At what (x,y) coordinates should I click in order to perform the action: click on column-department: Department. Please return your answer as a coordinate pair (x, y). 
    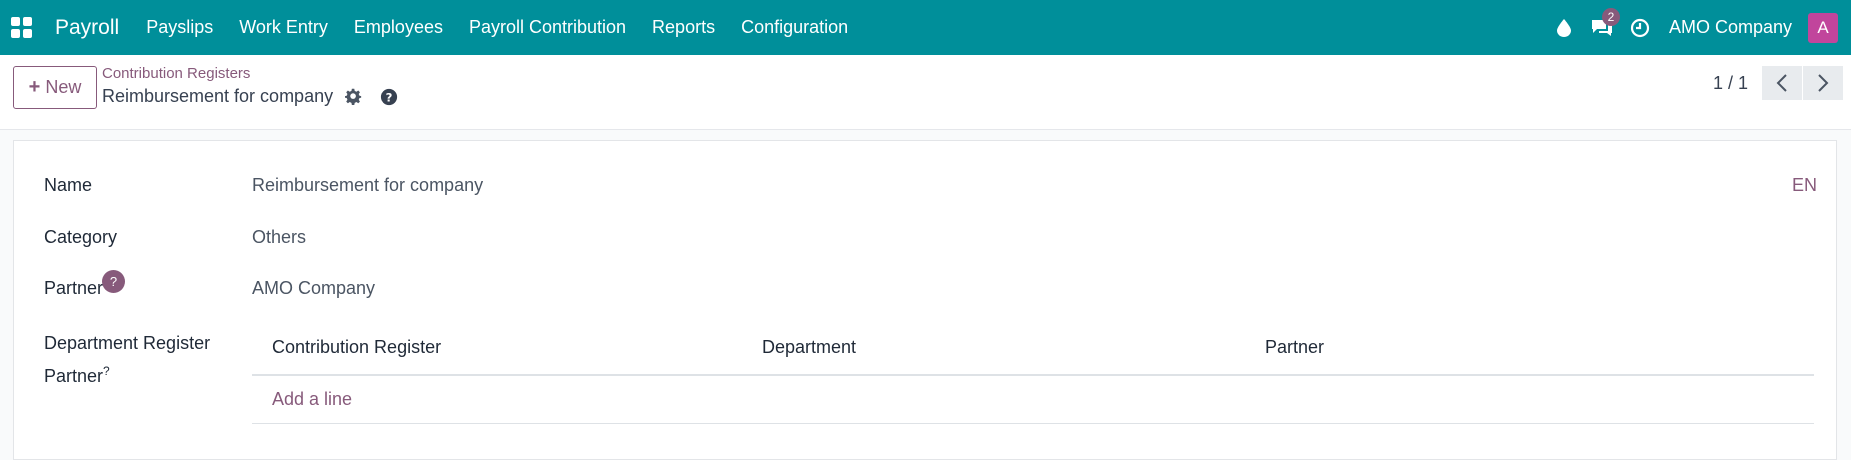
    Looking at the image, I should click on (993, 347).